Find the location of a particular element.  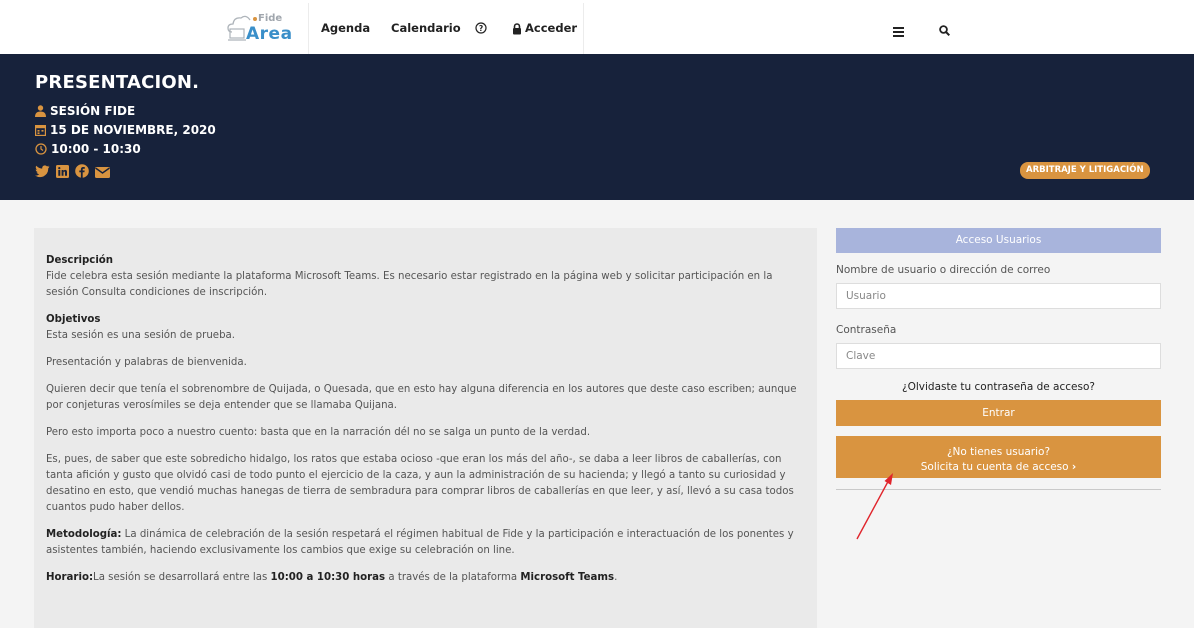

schedule-text: La sesión se desarrollará entre las is located at coordinates (182, 577).